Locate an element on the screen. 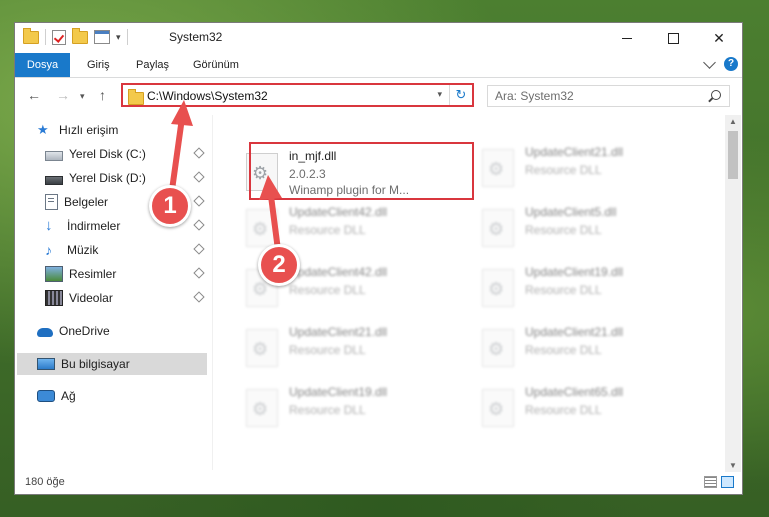 This screenshot has height=517, width=769. file-name: UpdateClient19.dll is located at coordinates (338, 392).